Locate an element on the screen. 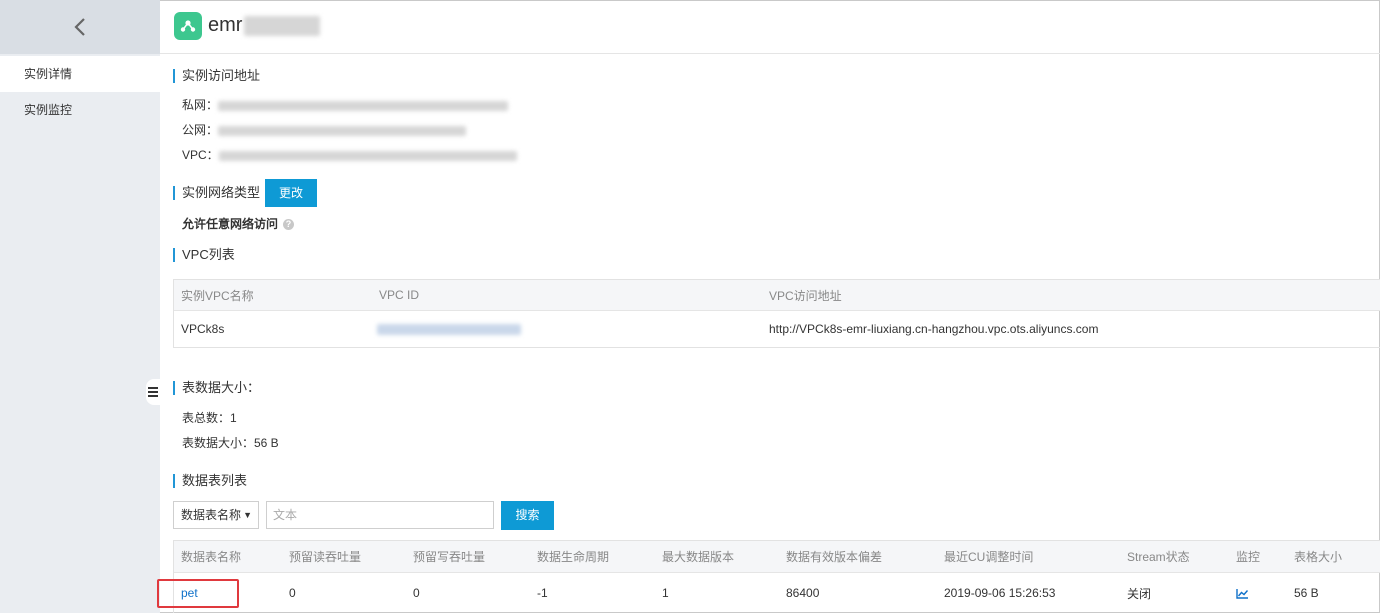 The width and height of the screenshot is (1380, 613). sidebar-item-instance-details: 实例详情 is located at coordinates (80, 74).